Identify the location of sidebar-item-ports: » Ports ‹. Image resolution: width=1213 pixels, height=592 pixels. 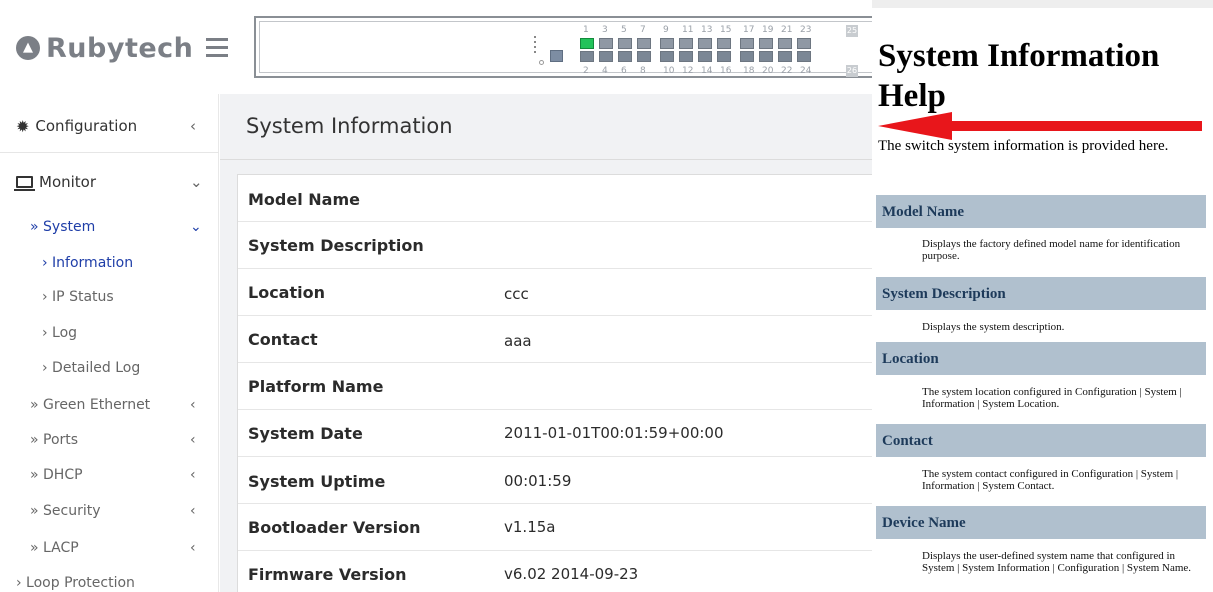
(109, 440).